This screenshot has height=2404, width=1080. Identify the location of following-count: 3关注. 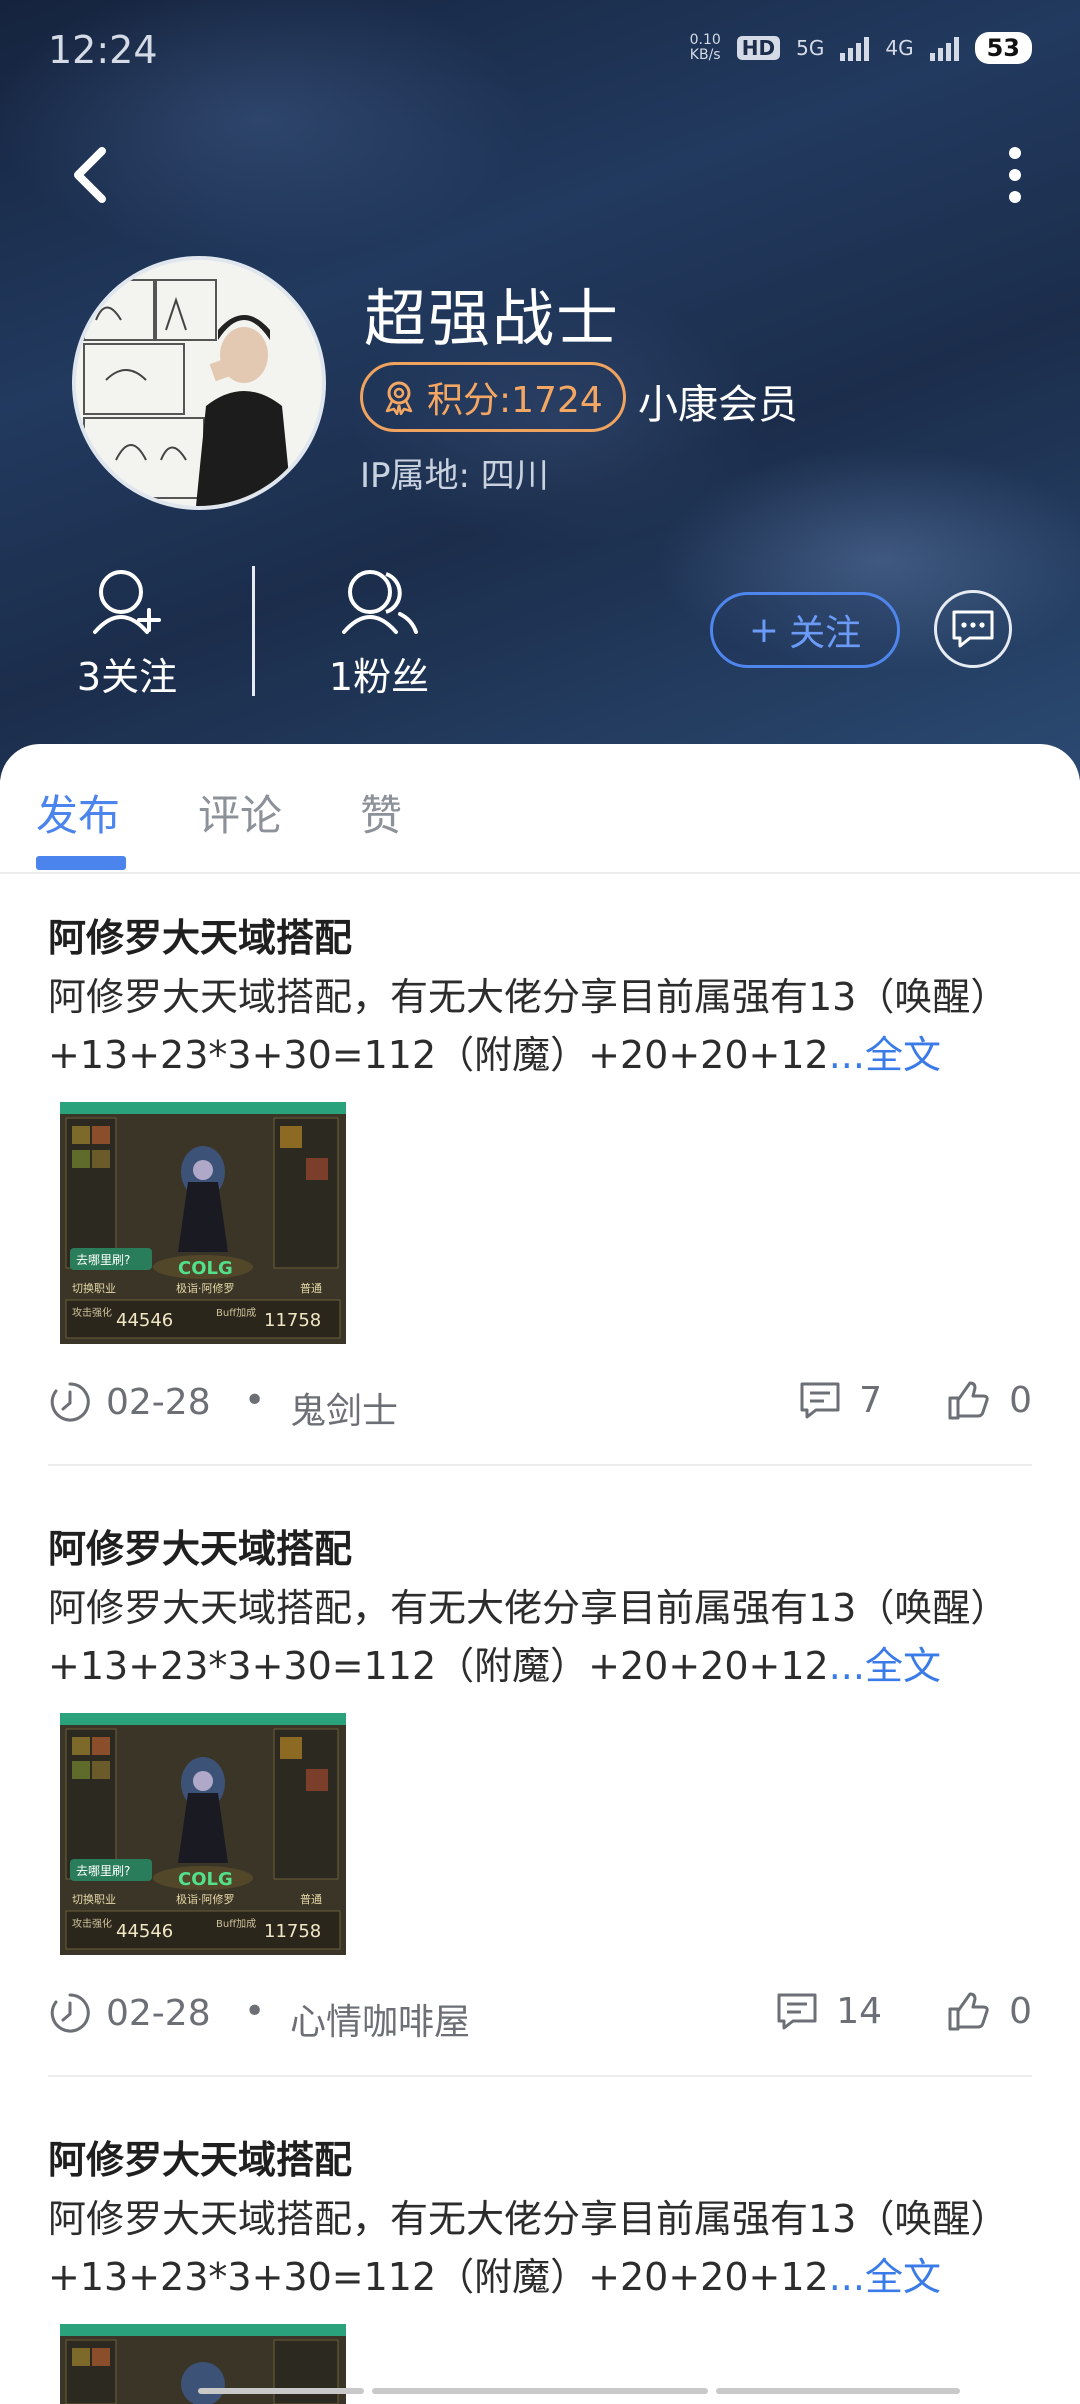
(127, 677).